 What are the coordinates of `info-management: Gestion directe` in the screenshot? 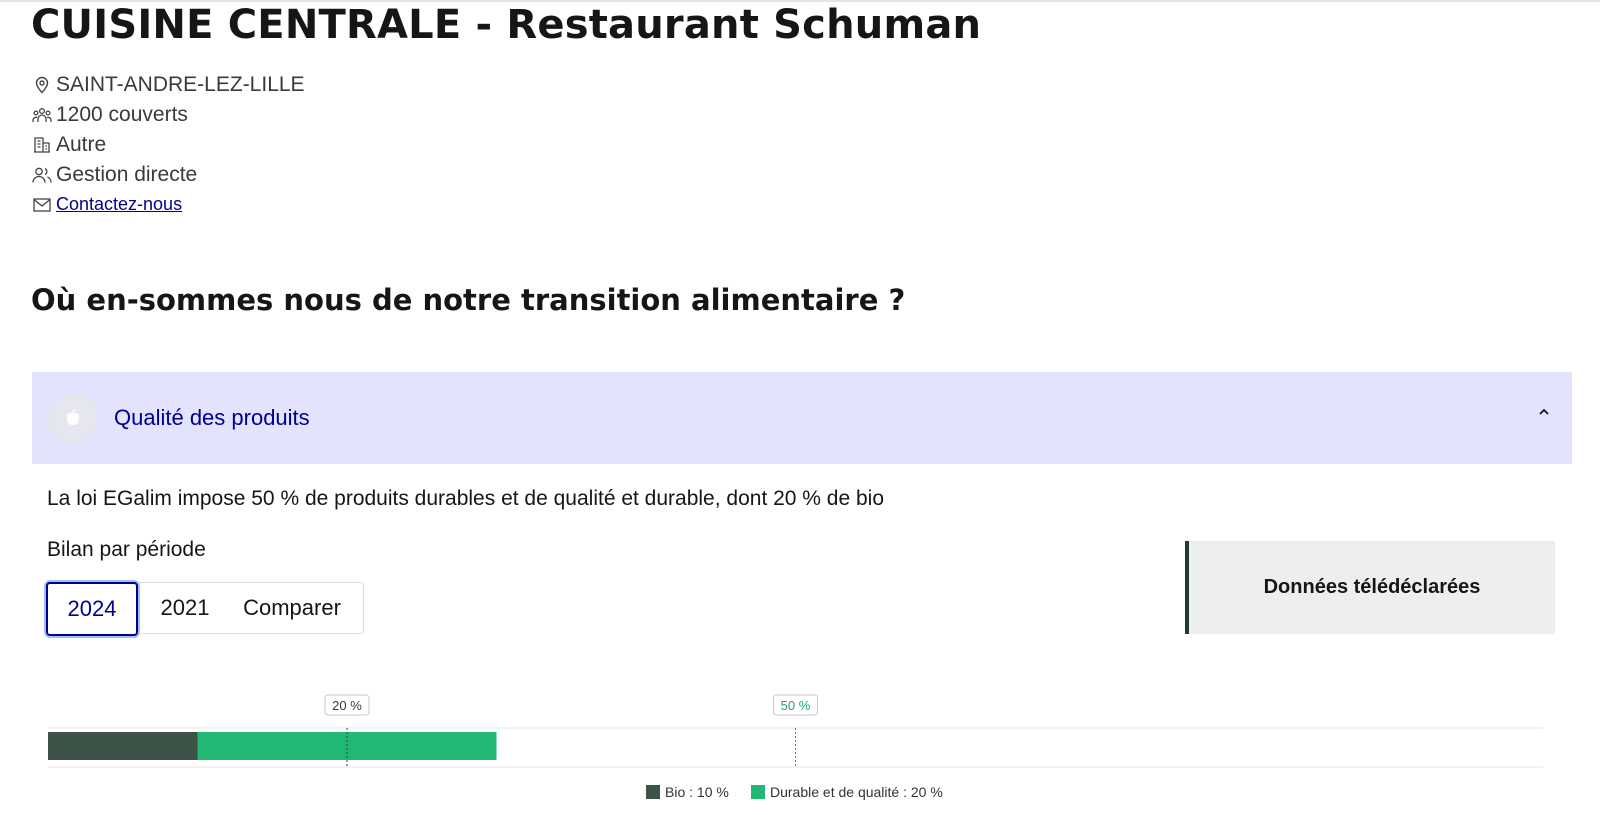 It's located at (114, 175).